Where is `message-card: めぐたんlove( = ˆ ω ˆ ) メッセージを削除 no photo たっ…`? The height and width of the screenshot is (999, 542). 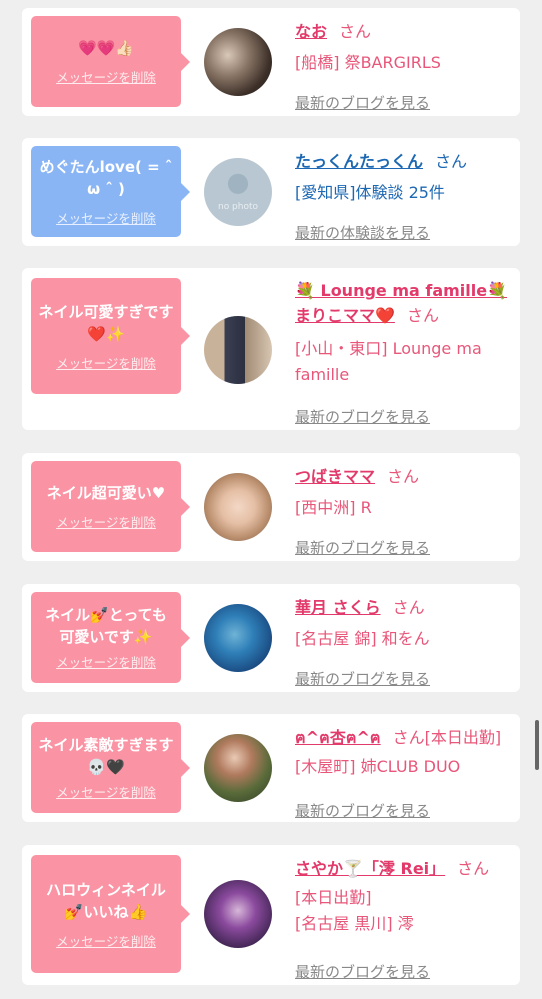 message-card: めぐたんlove( = ˆ ω ˆ ) メッセージを削除 no photo たっ… is located at coordinates (271, 192).